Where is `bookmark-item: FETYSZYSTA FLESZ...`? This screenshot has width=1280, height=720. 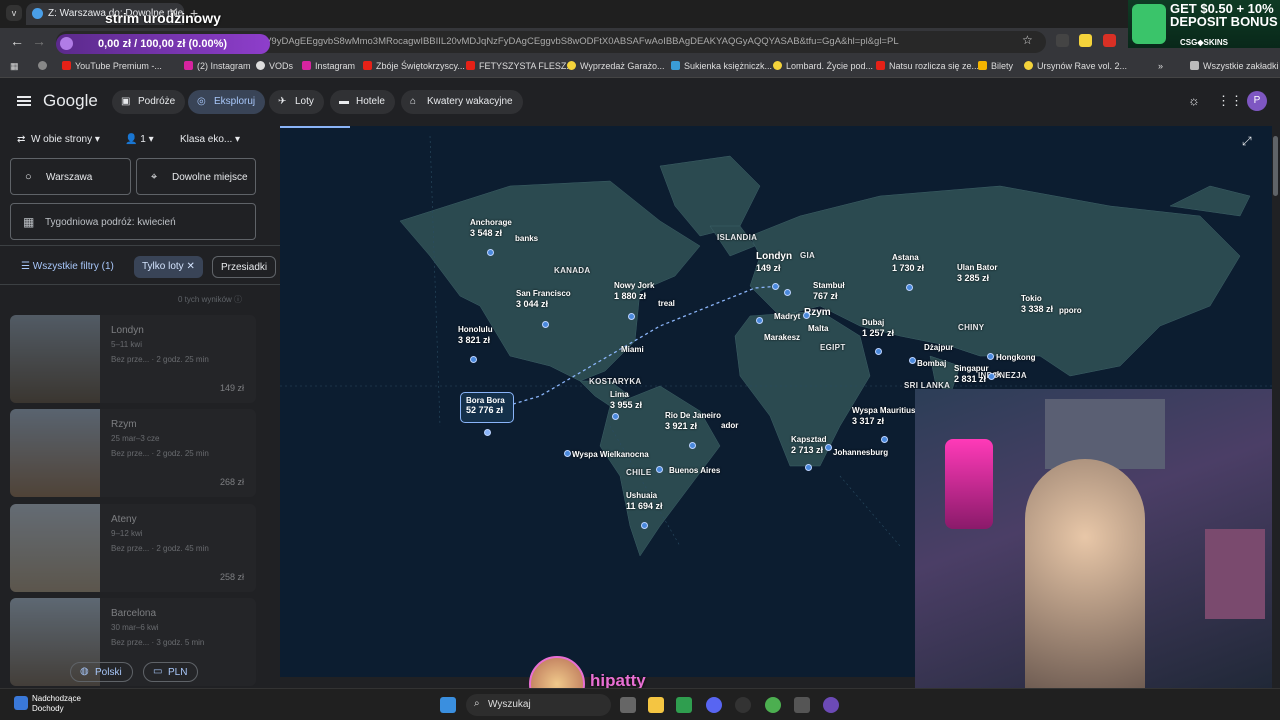 bookmark-item: FETYSZYSTA FLESZ... is located at coordinates (520, 66).